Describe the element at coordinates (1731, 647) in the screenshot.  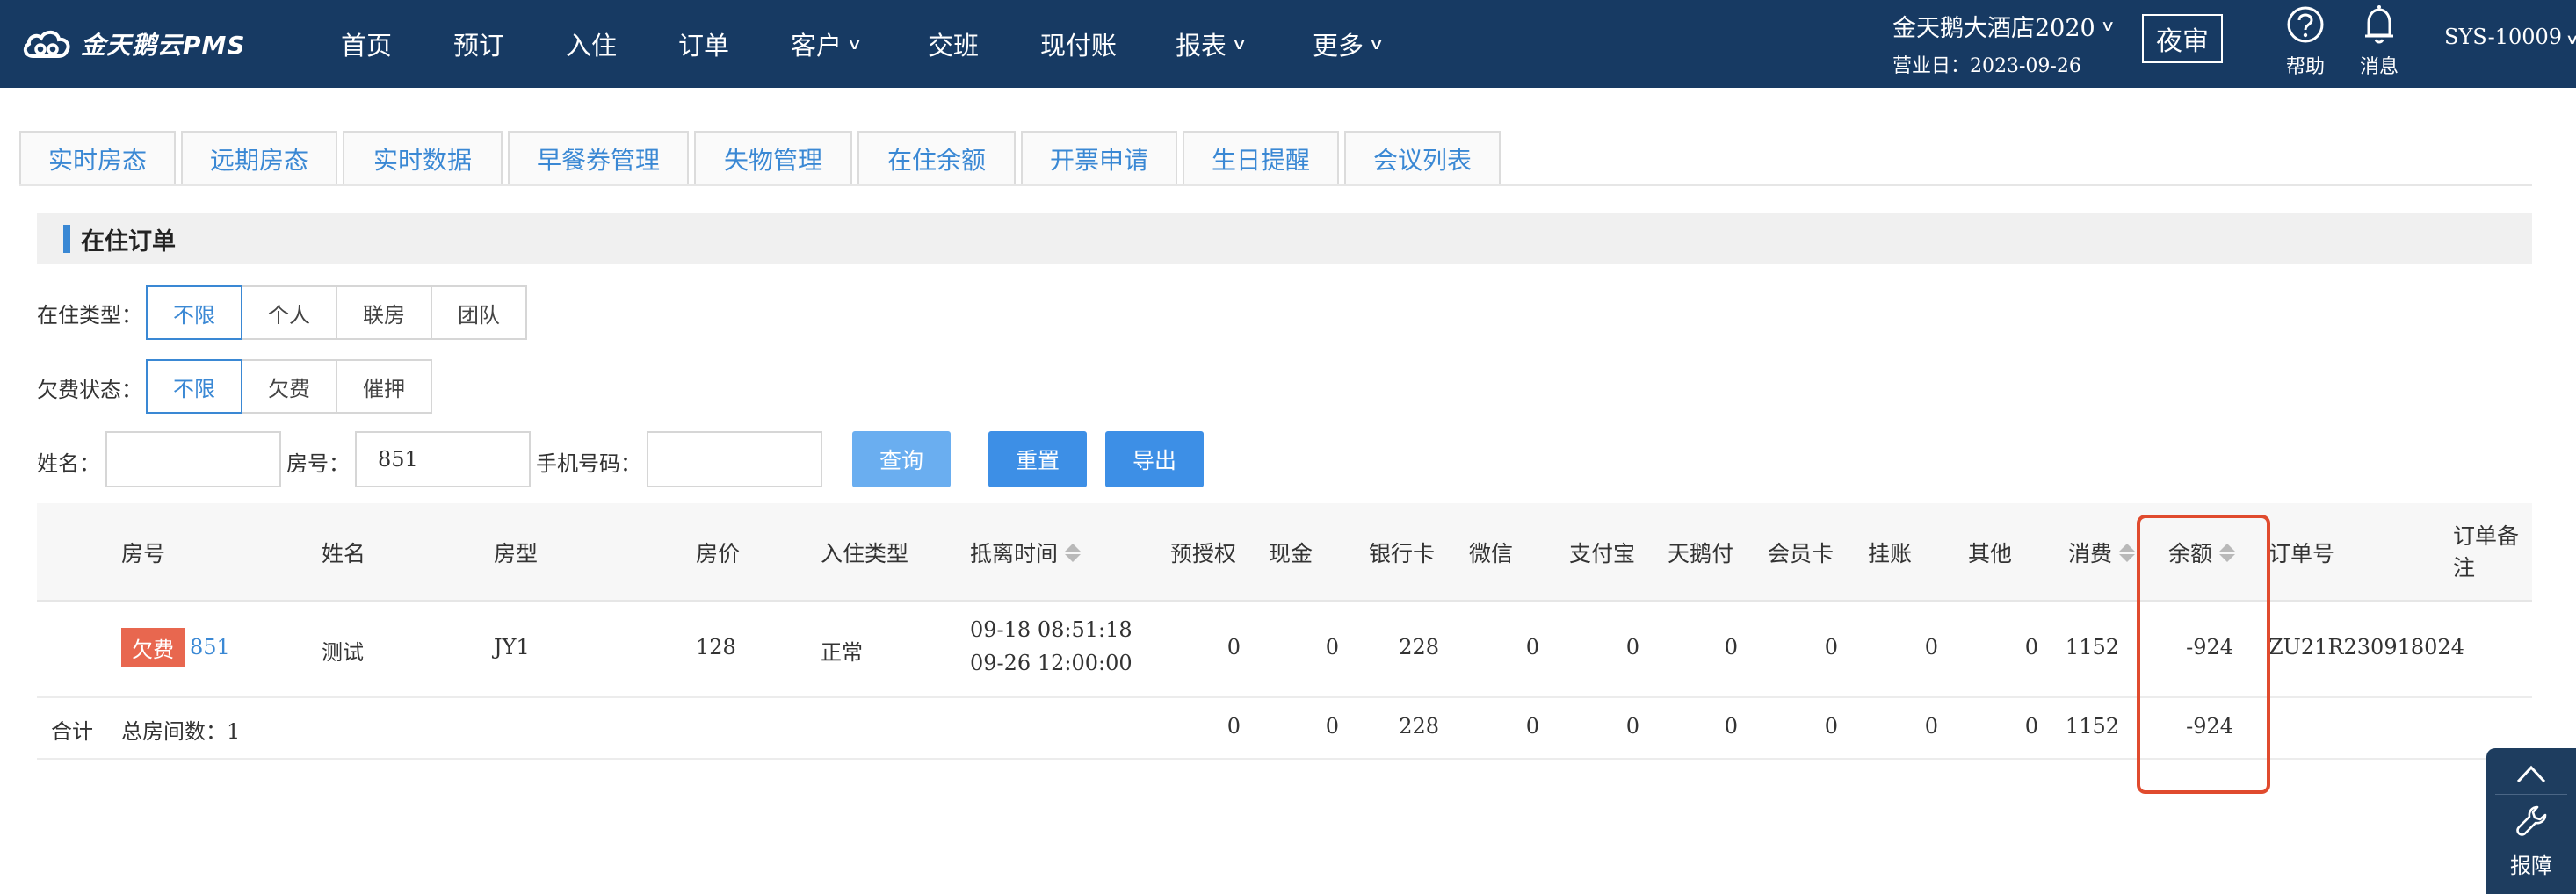
I see `swan-pay-value: 0` at that location.